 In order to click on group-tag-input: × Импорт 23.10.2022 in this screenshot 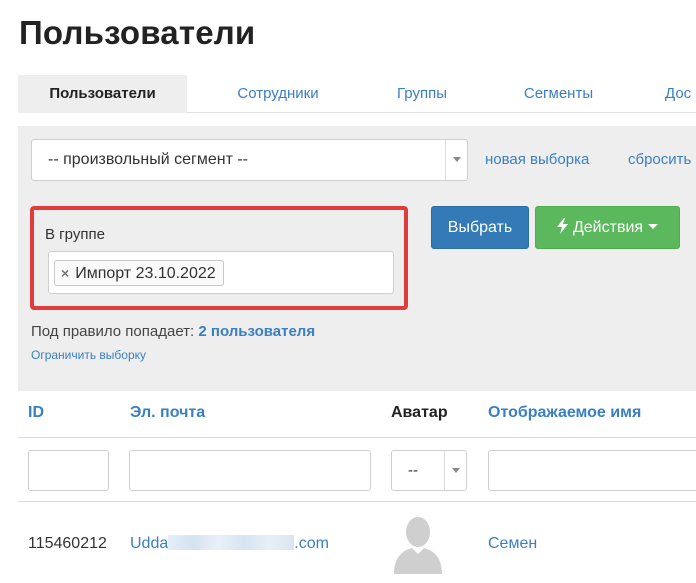, I will do `click(221, 272)`.